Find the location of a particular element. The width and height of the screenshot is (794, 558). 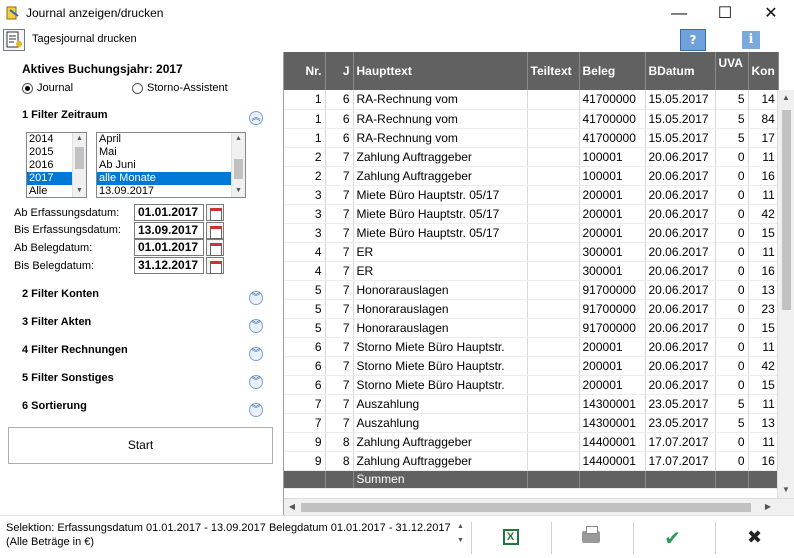

col-header-beleg: Beleg is located at coordinates (612, 71).